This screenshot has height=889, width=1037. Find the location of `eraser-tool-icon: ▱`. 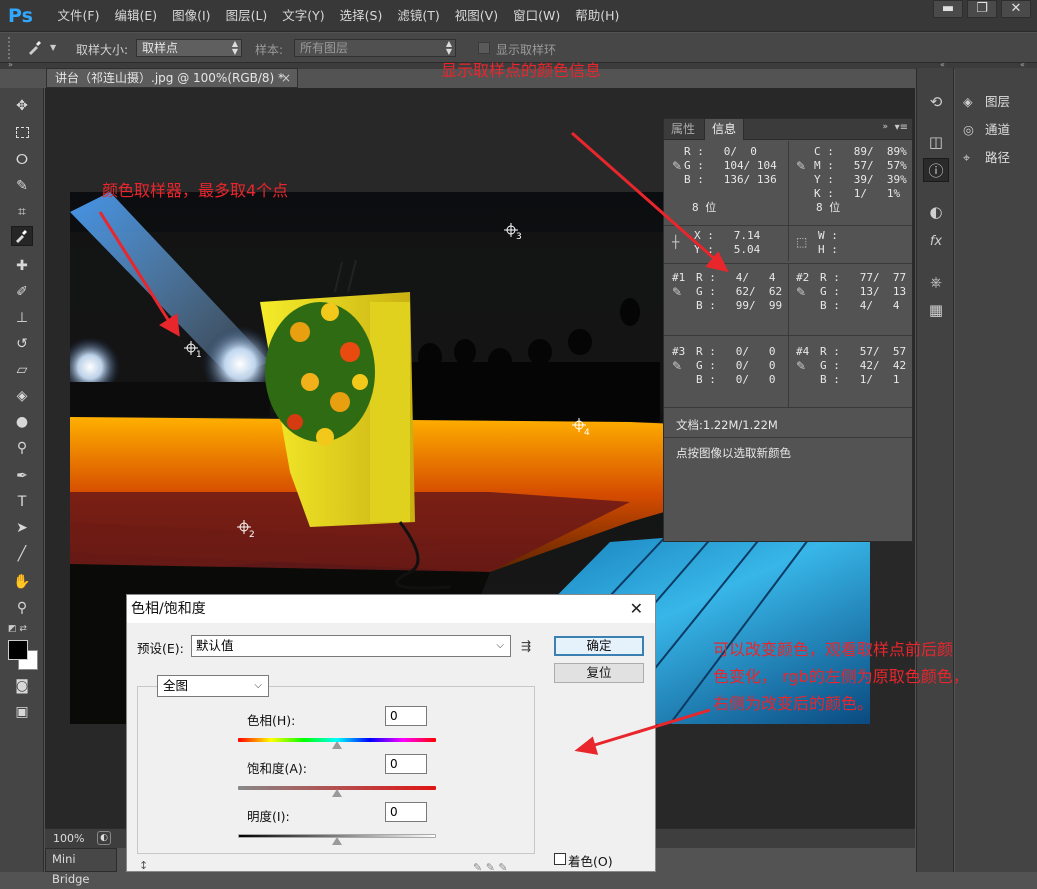

eraser-tool-icon: ▱ is located at coordinates (22, 370).